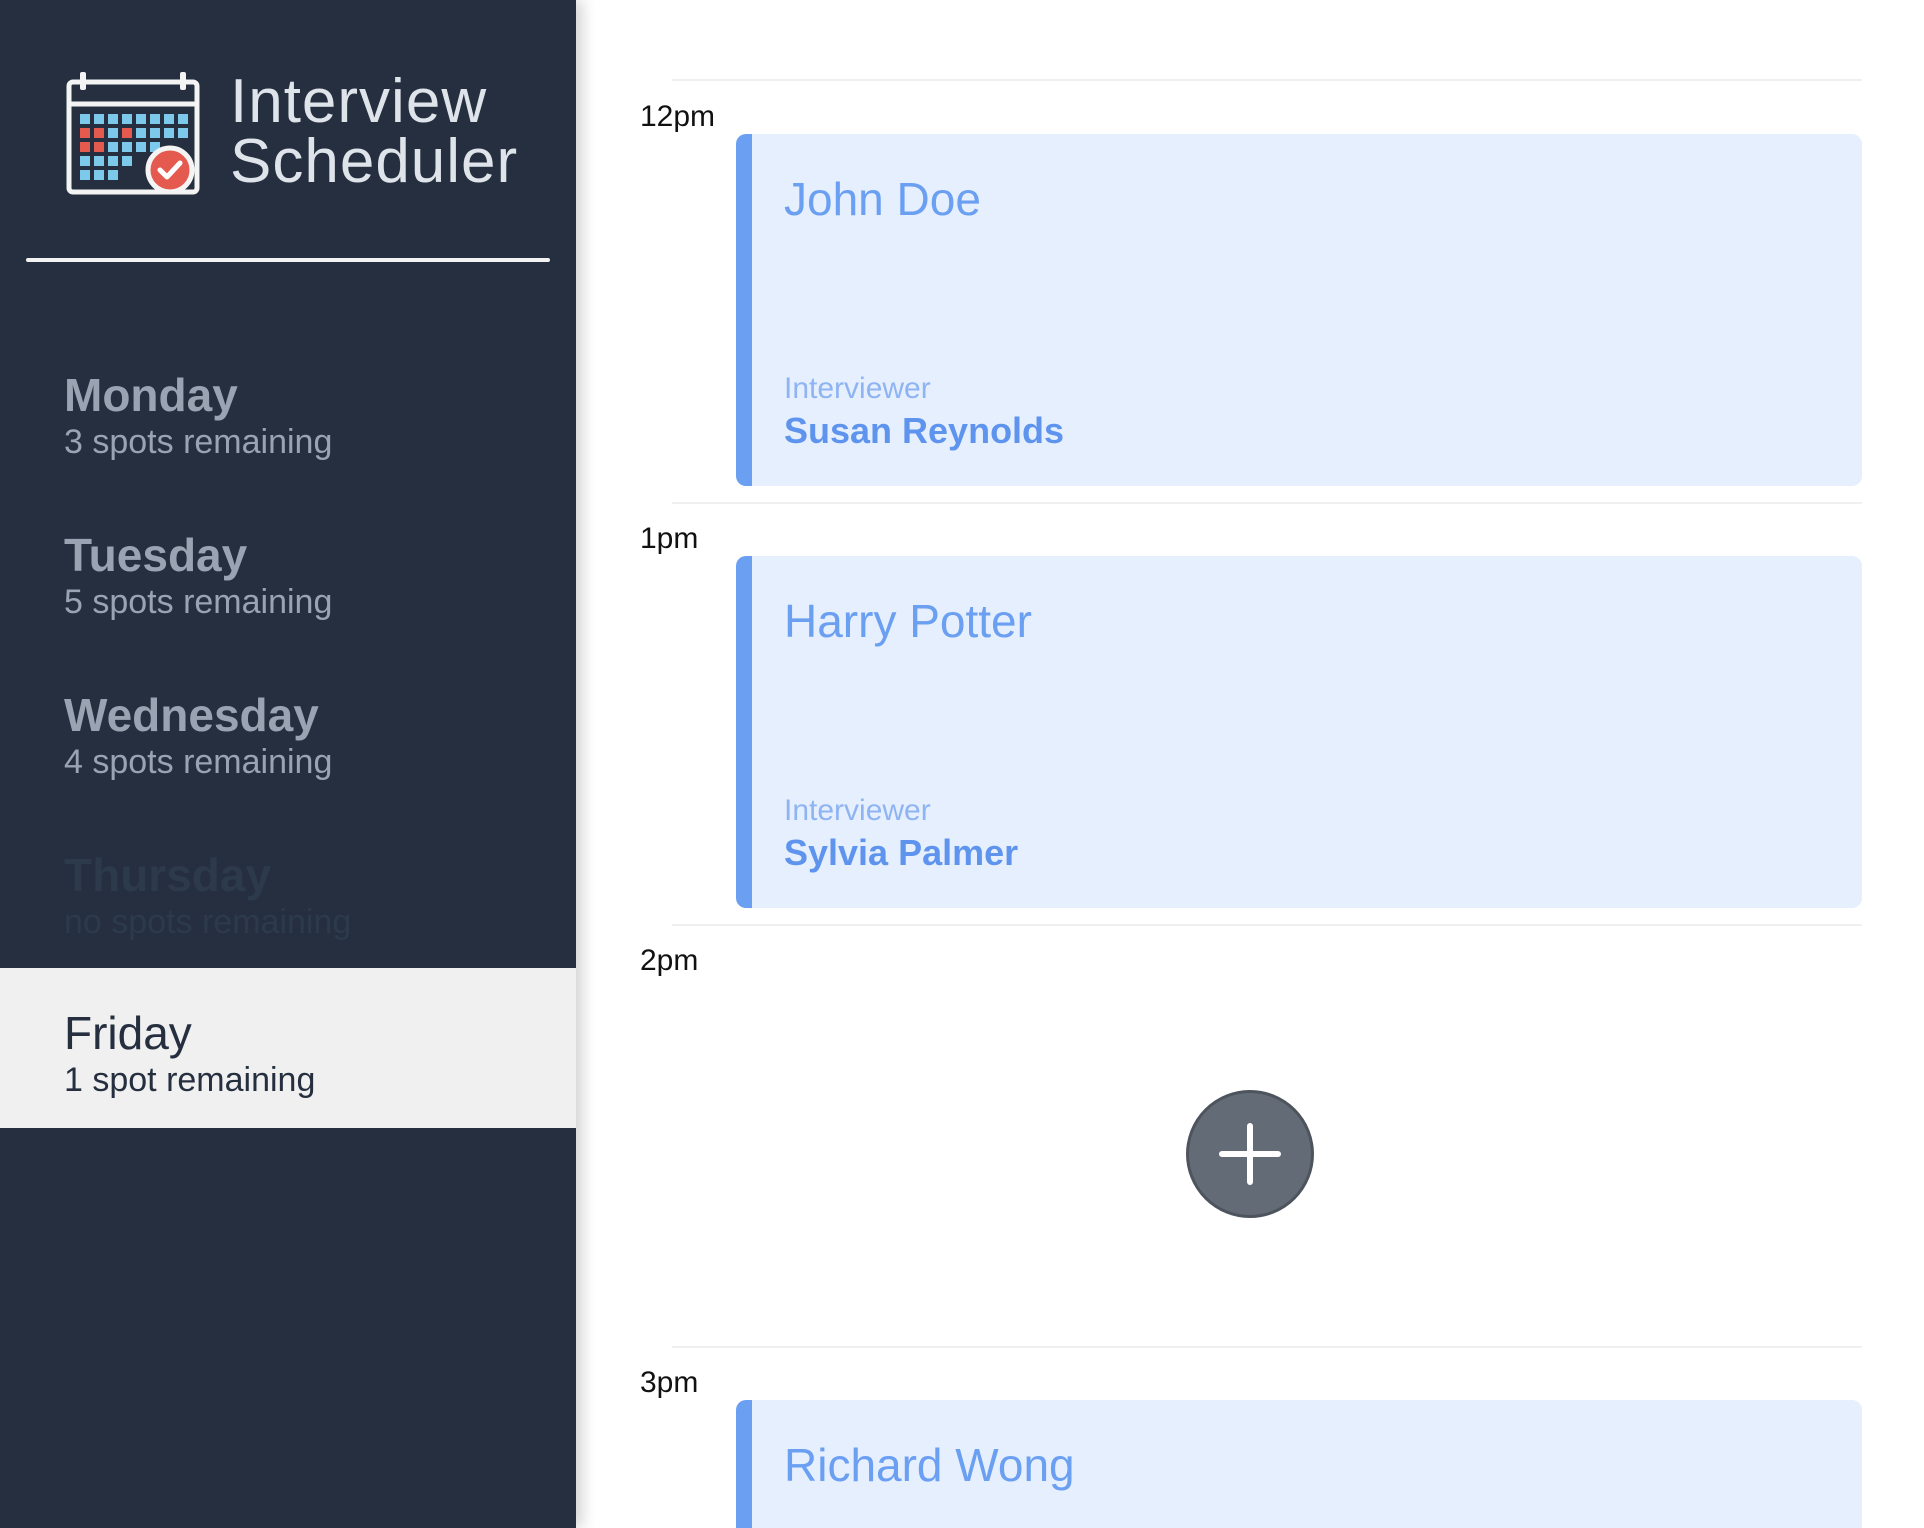 This screenshot has width=1924, height=1528. I want to click on day-item-monday: Monday 3 spots remaining, so click(288, 410).